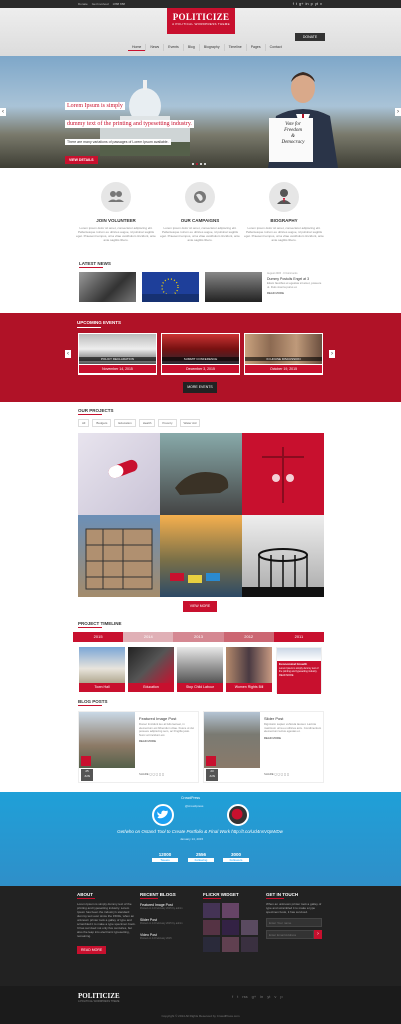 The width and height of the screenshot is (401, 1024). What do you see at coordinates (165, 860) in the screenshot?
I see `tweets-label: Tweets` at bounding box center [165, 860].